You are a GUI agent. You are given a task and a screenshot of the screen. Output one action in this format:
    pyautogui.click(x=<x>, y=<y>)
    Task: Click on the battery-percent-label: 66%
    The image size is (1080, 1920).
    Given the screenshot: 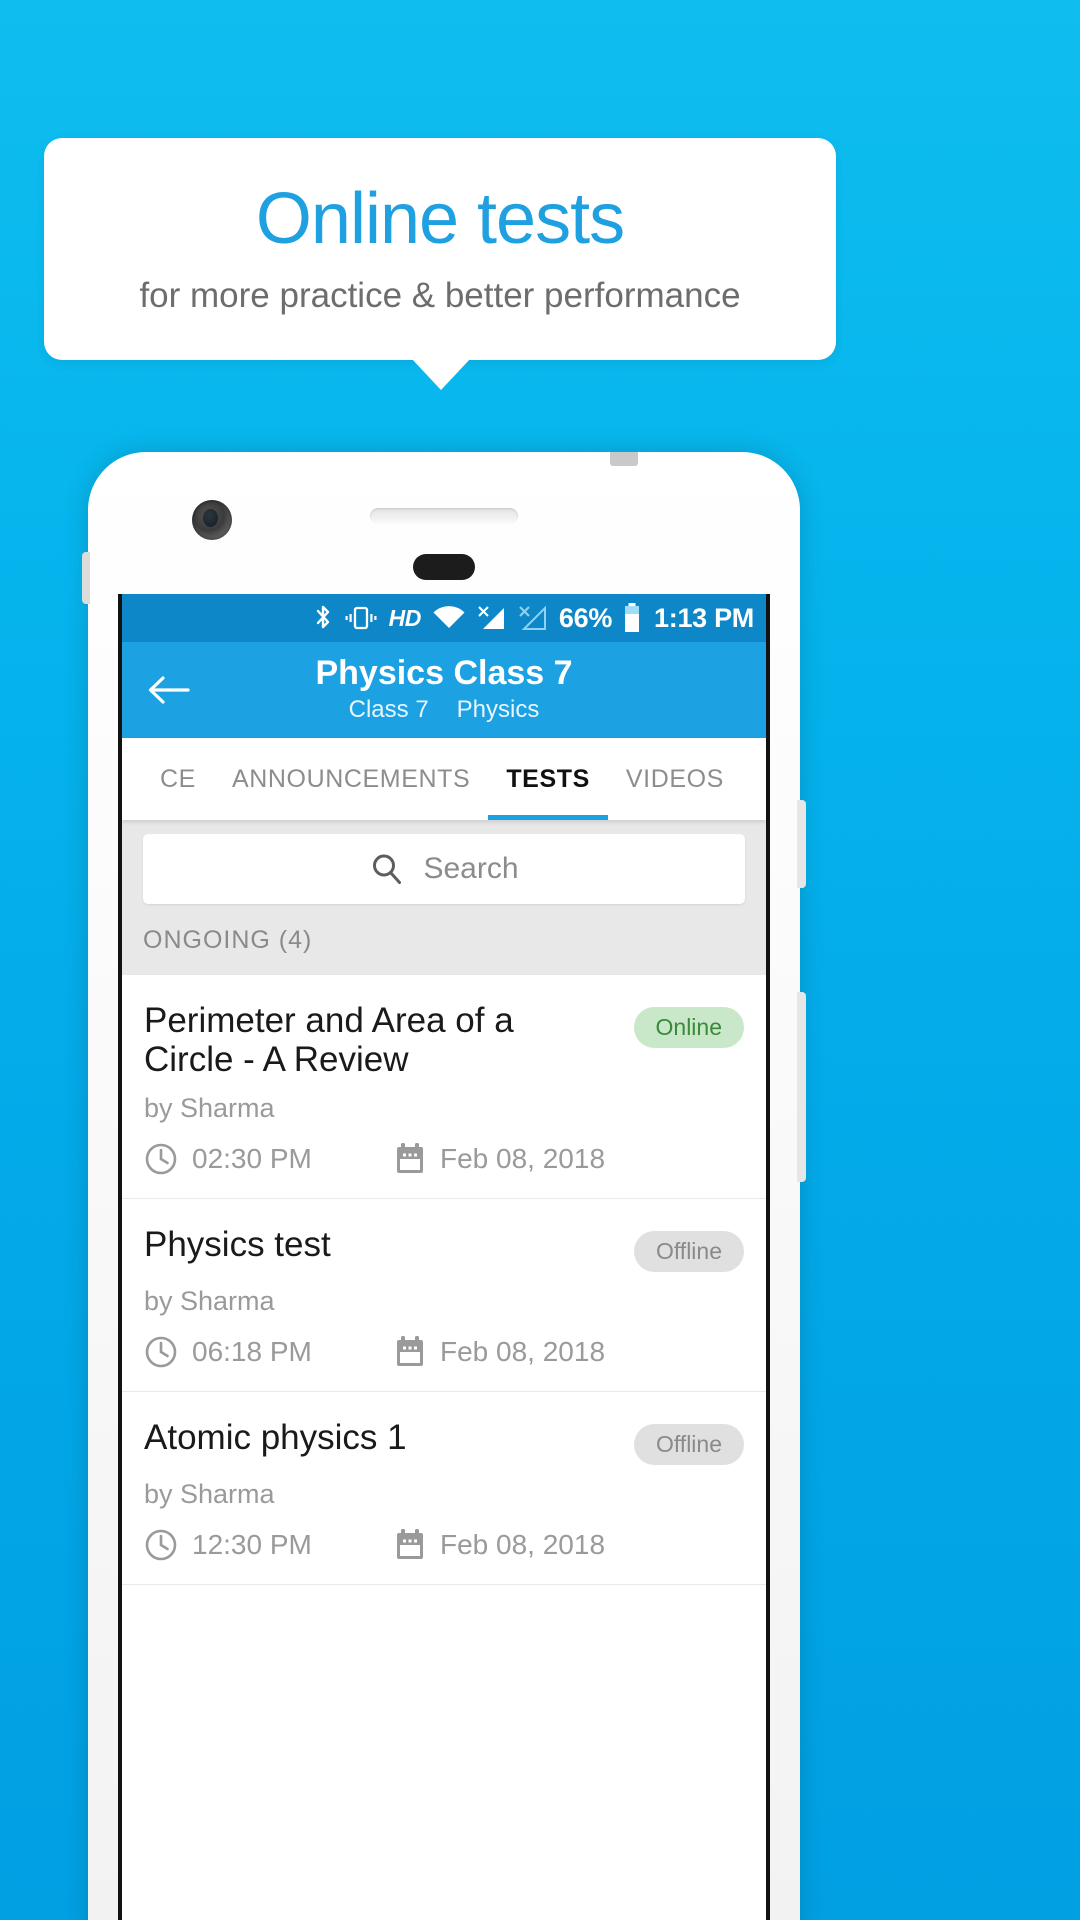 What is the action you would take?
    pyautogui.click(x=585, y=617)
    